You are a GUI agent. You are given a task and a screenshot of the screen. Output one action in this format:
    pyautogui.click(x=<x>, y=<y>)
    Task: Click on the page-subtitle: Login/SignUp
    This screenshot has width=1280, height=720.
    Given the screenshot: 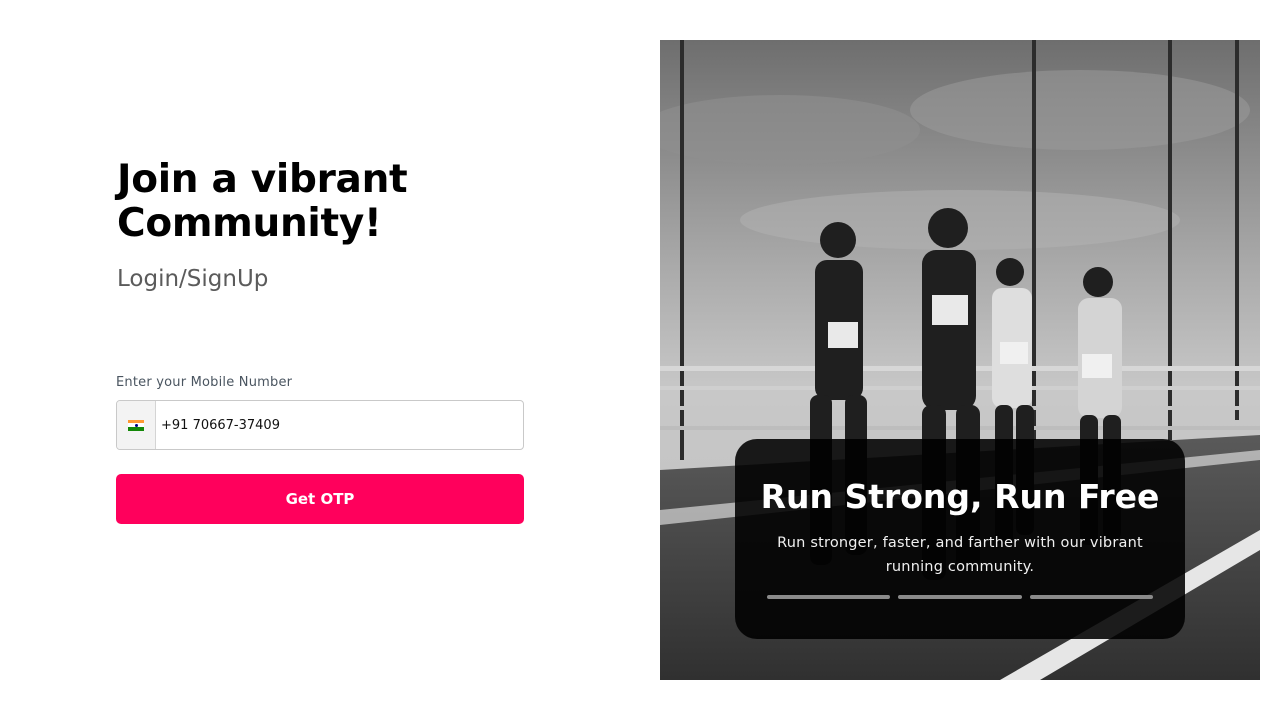 What is the action you would take?
    pyautogui.click(x=193, y=279)
    